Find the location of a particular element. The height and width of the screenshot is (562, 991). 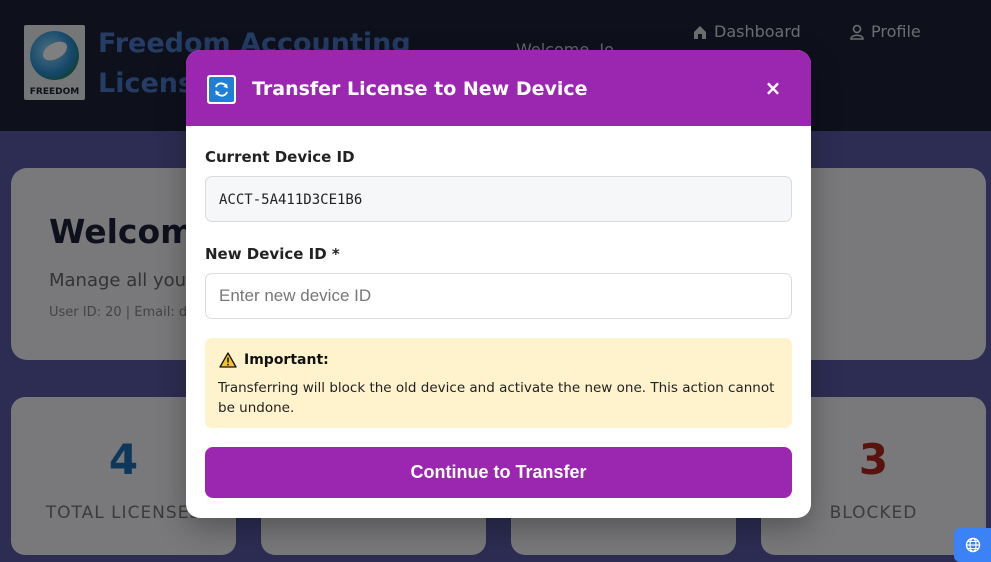

sync-icon is located at coordinates (221, 89).